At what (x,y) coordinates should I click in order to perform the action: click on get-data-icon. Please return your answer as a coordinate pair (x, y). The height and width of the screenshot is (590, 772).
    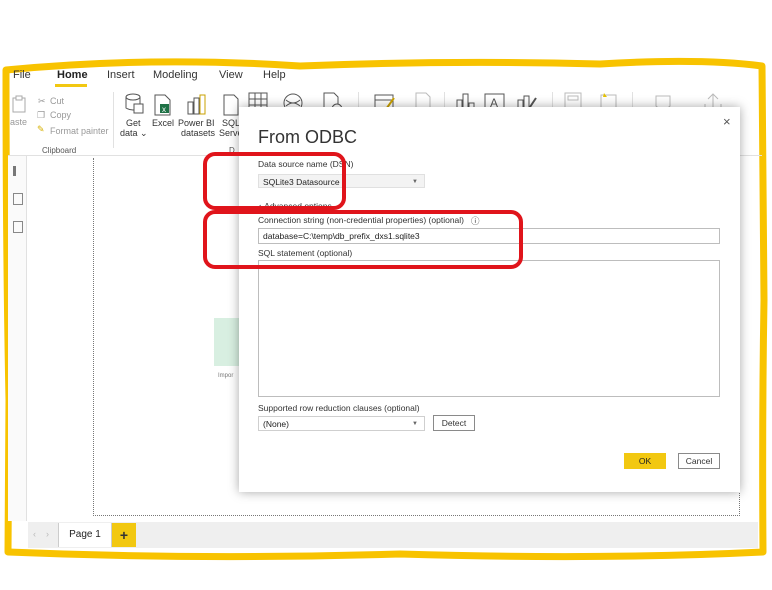
    Looking at the image, I should click on (134, 104).